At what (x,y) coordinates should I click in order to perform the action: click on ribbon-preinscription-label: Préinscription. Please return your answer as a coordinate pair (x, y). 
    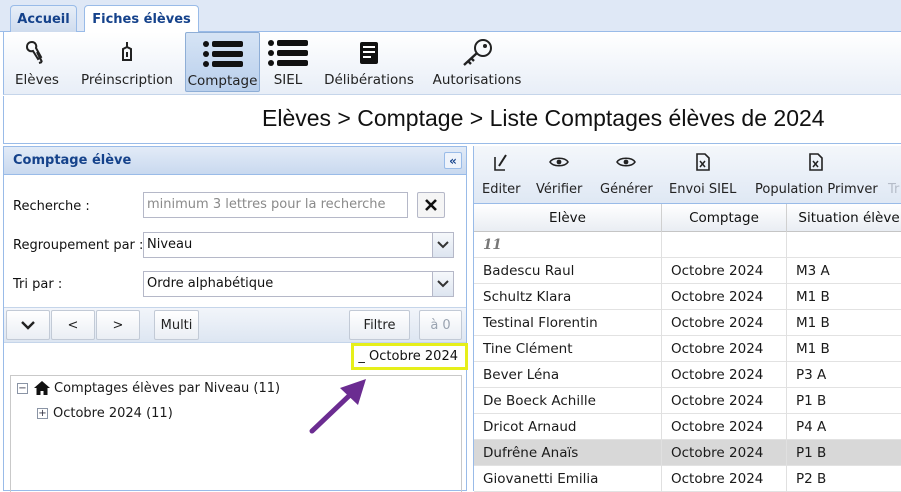
    Looking at the image, I should click on (127, 80).